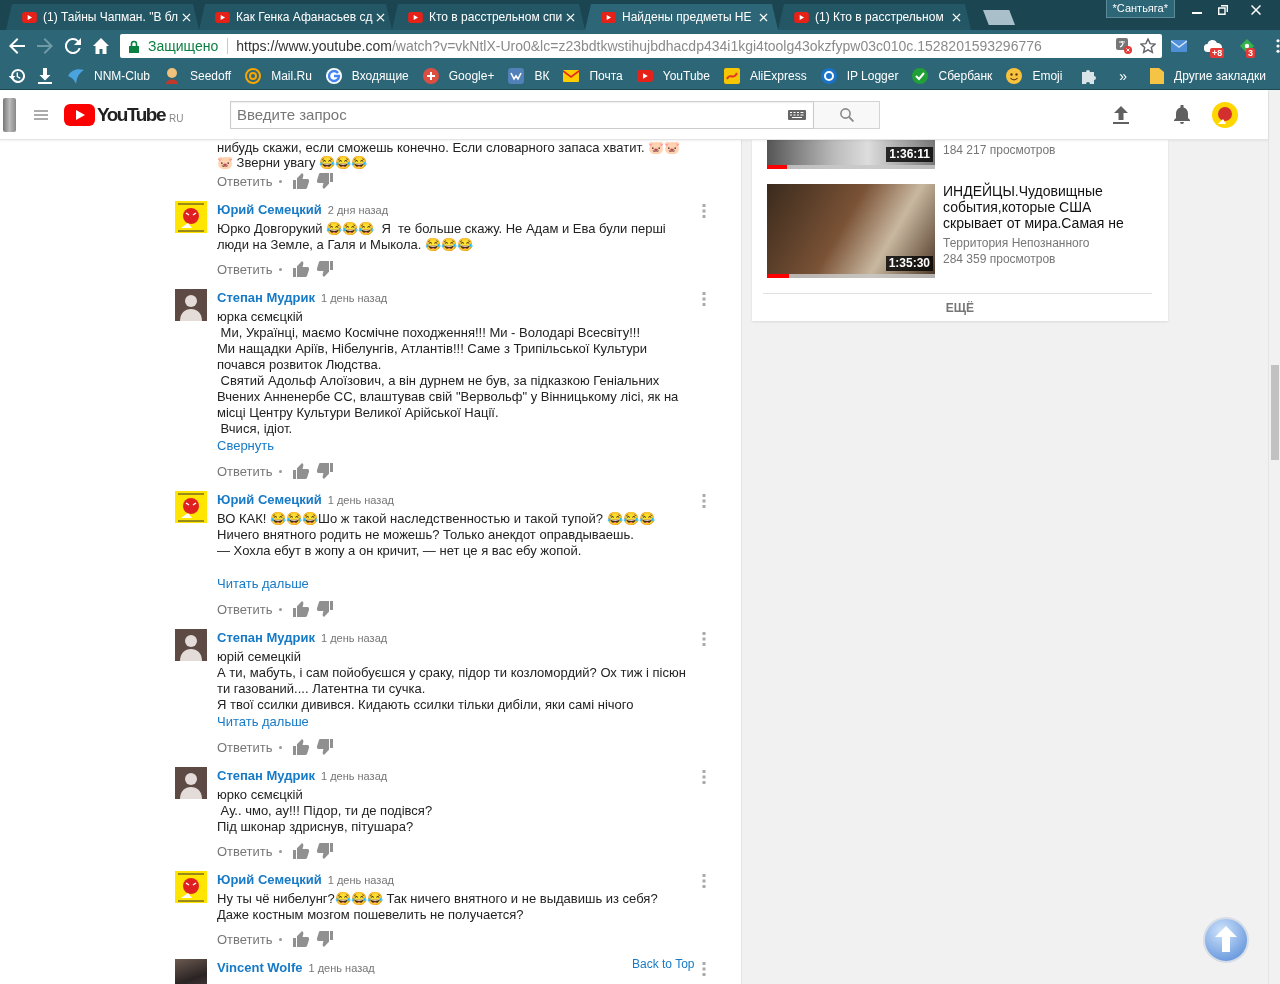 The image size is (1280, 984). What do you see at coordinates (522, 114) in the screenshot?
I see `search-field: Введите запрос` at bounding box center [522, 114].